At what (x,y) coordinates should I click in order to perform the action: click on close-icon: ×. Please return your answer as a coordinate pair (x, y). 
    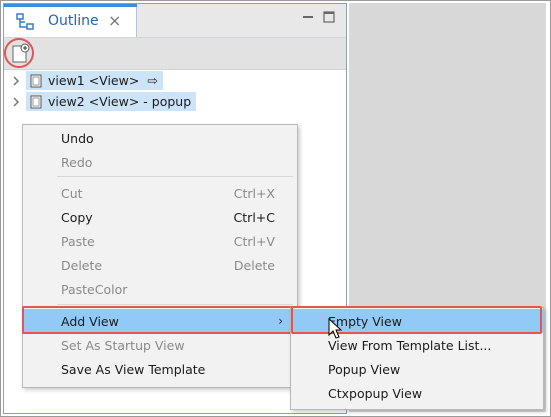
    Looking at the image, I should click on (114, 20).